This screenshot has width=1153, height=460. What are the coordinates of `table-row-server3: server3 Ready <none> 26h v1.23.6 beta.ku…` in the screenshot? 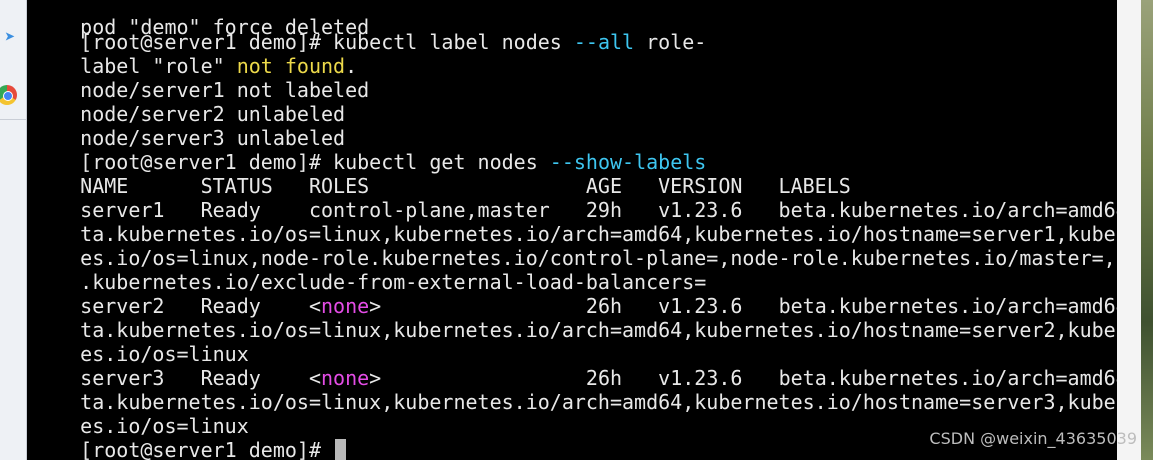 It's located at (598, 378).